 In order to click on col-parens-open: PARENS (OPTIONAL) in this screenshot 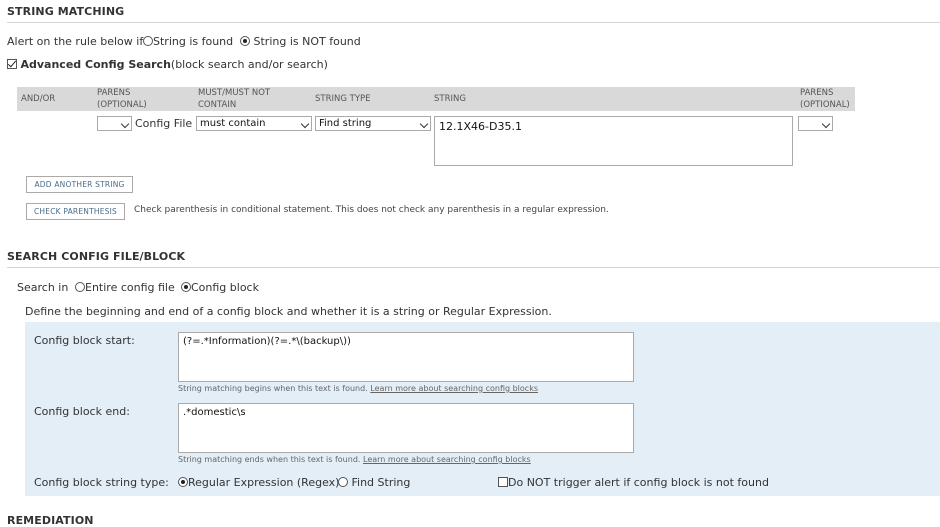, I will do `click(122, 99)`.